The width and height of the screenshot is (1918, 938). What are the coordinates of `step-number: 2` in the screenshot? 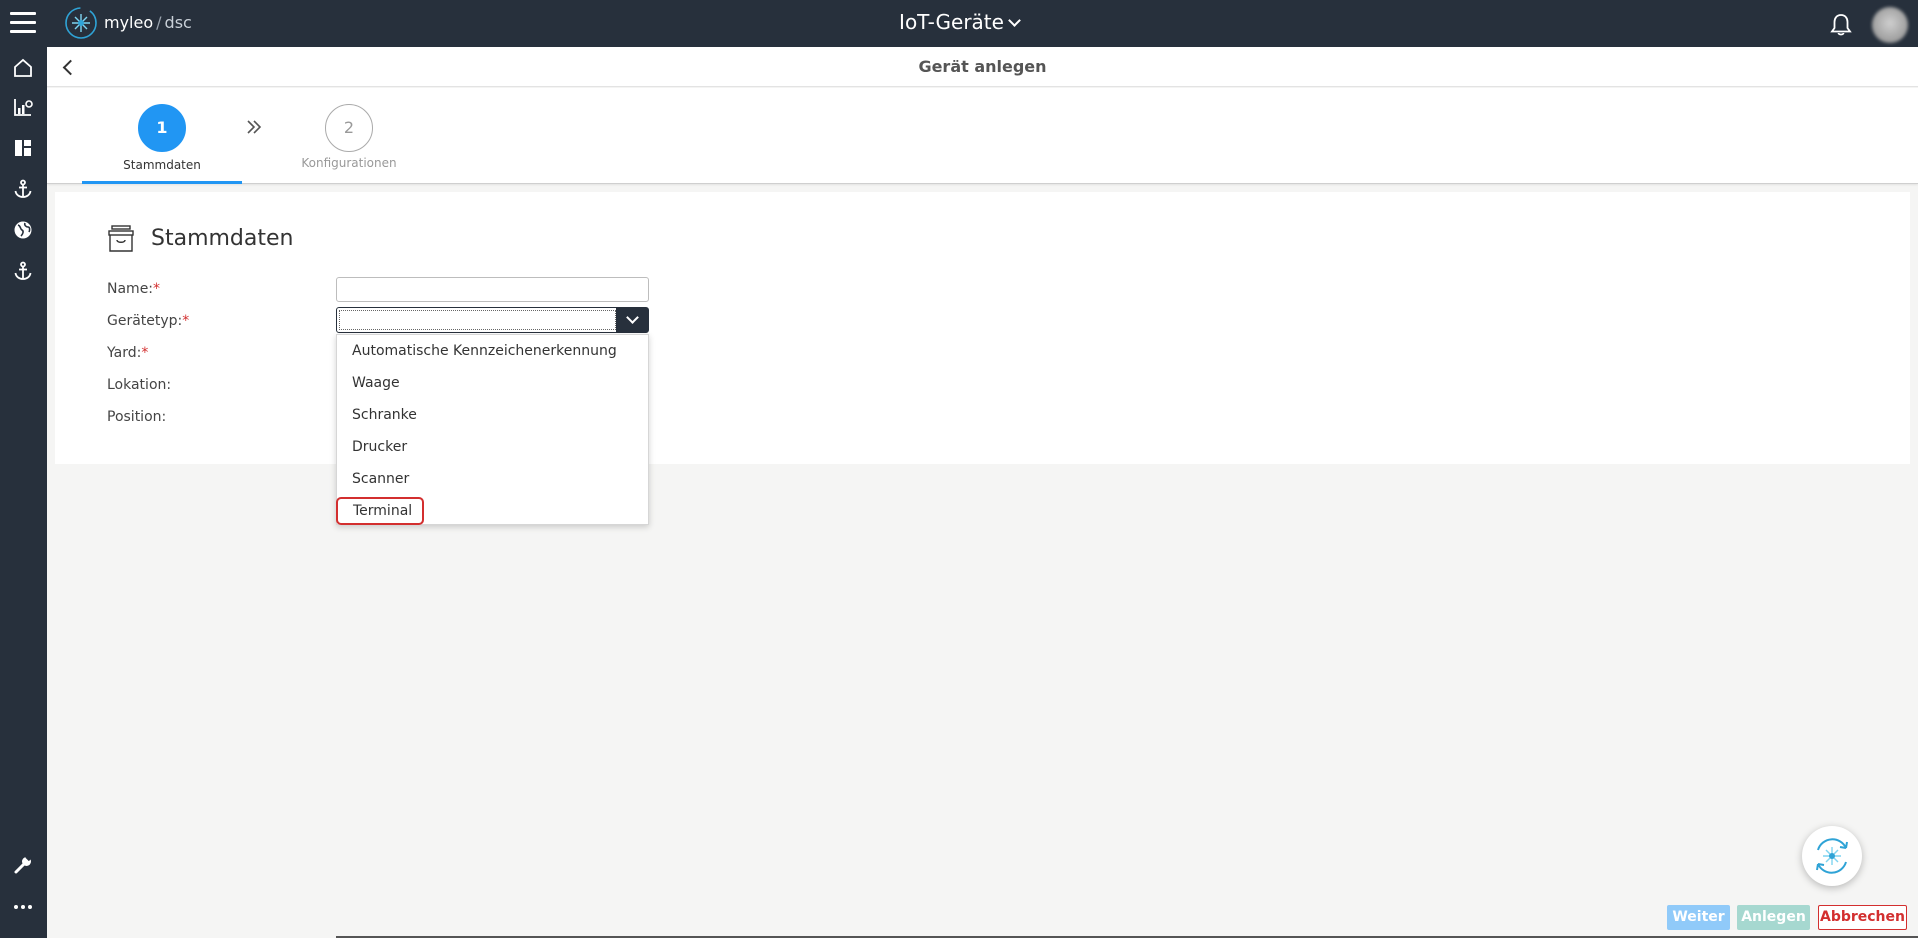 It's located at (349, 128).